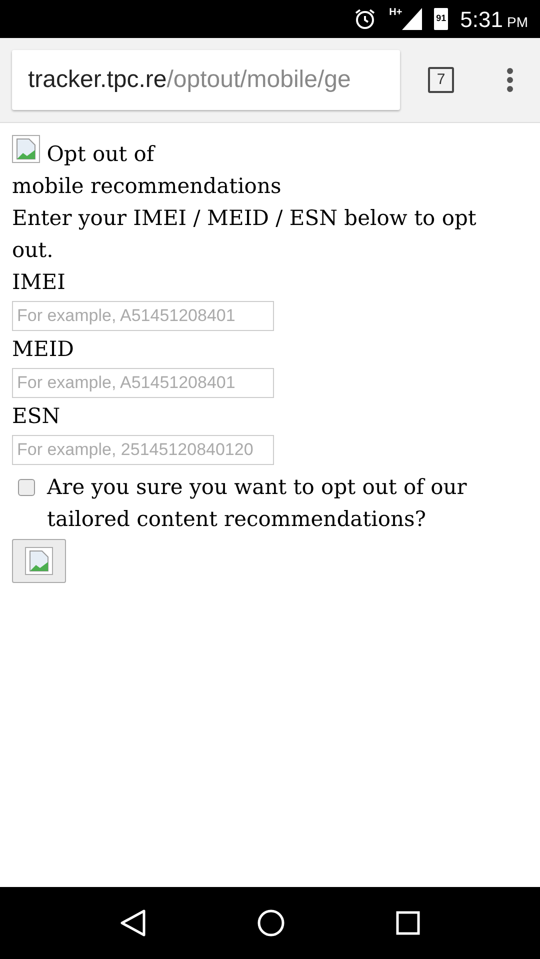 The image size is (540, 959). I want to click on intro-text: Enter your IMEI / MEID / ESN below to opt out., so click(245, 234).